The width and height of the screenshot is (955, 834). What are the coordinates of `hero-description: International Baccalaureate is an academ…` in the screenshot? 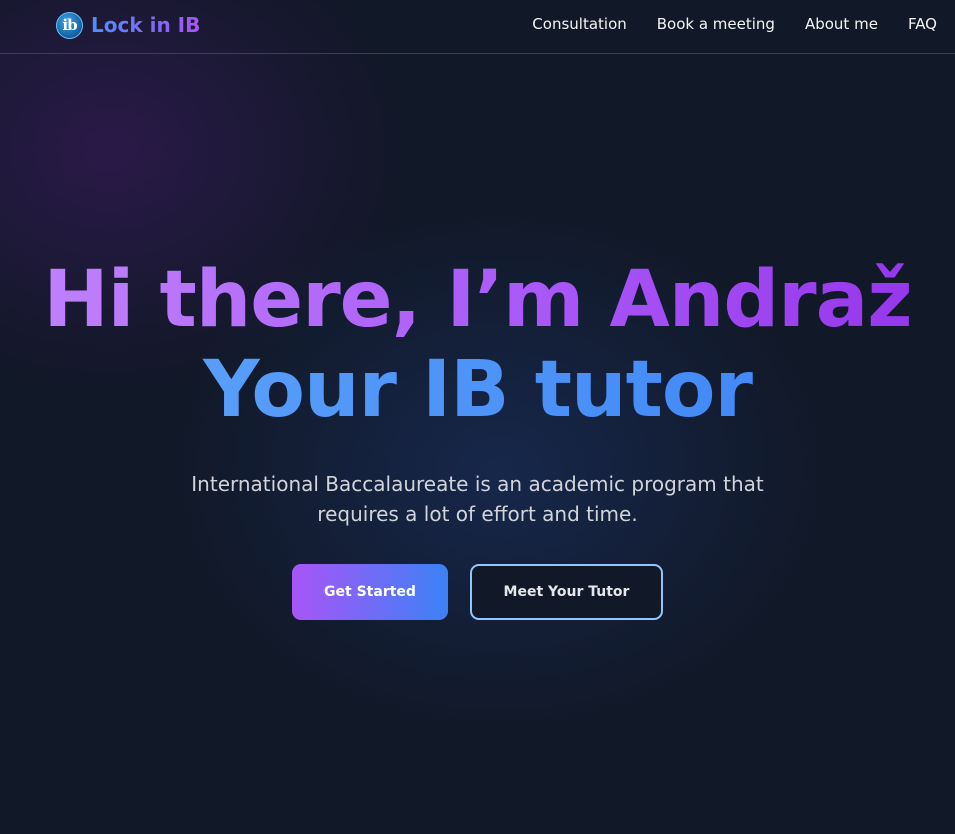 It's located at (477, 499).